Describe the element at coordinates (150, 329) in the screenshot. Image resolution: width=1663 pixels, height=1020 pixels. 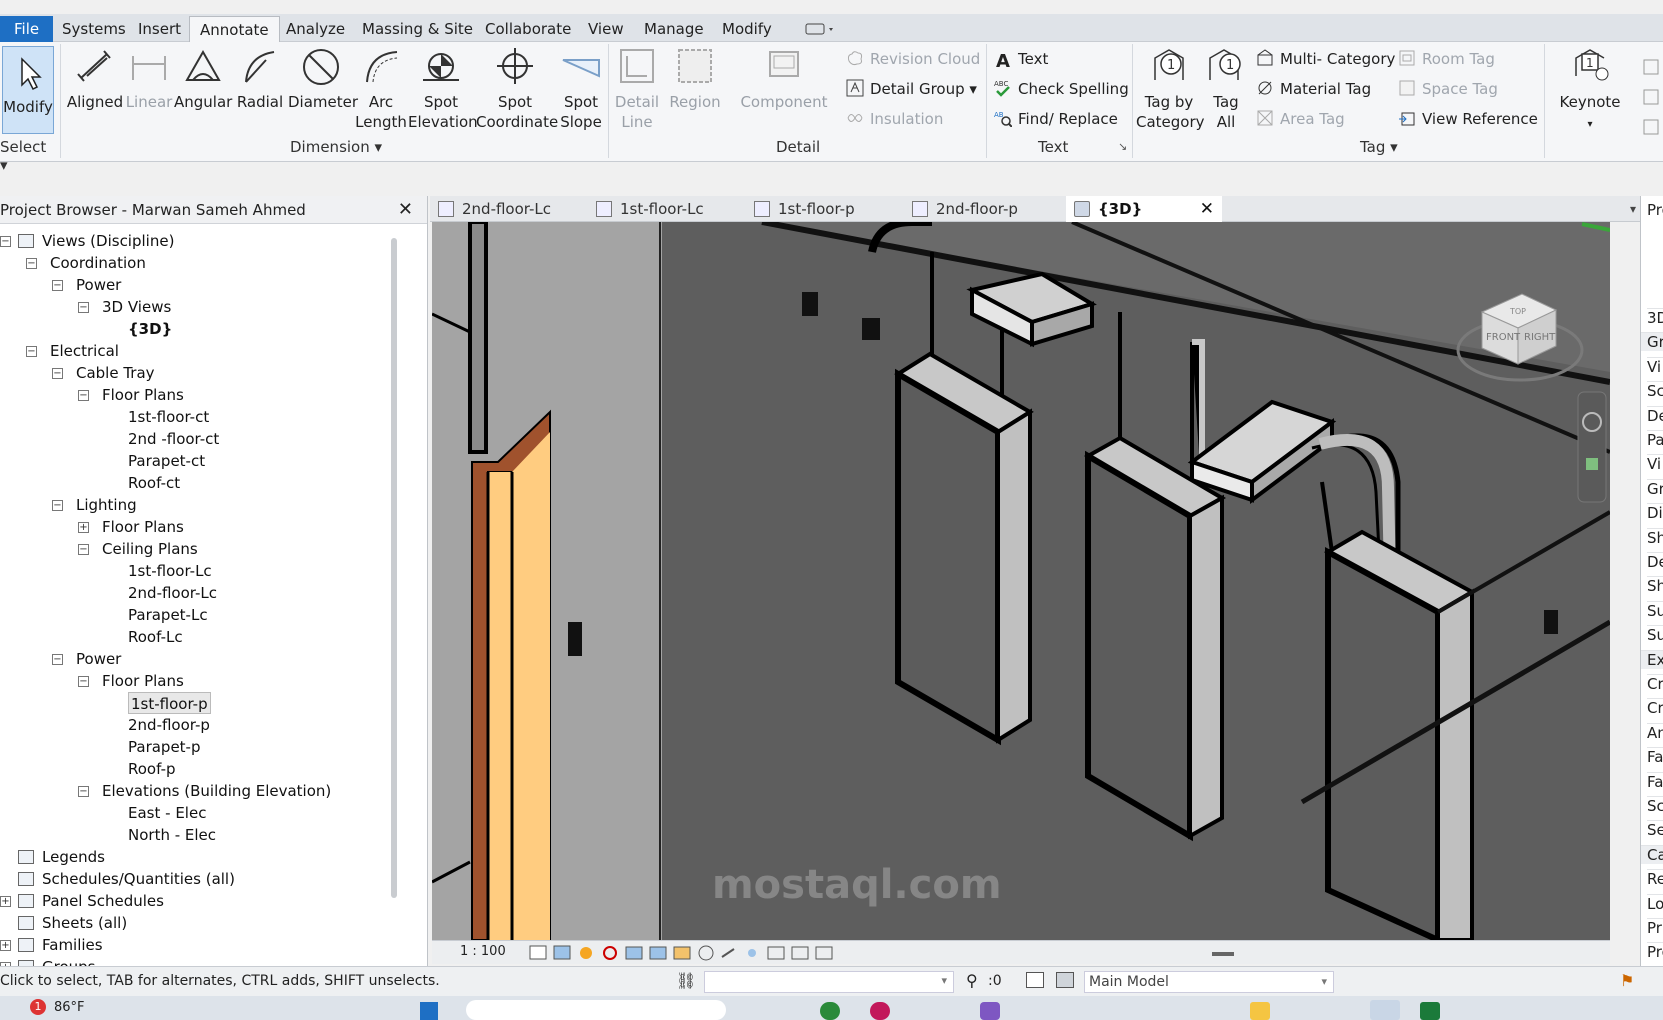
I see `browser-view-item: {3D}` at that location.